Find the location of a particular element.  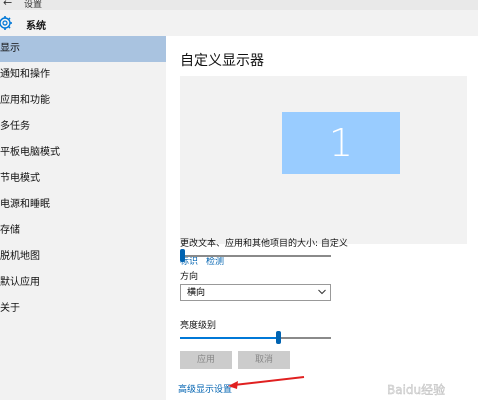

sidebar-item-multitasking: 多任务 is located at coordinates (83, 127).